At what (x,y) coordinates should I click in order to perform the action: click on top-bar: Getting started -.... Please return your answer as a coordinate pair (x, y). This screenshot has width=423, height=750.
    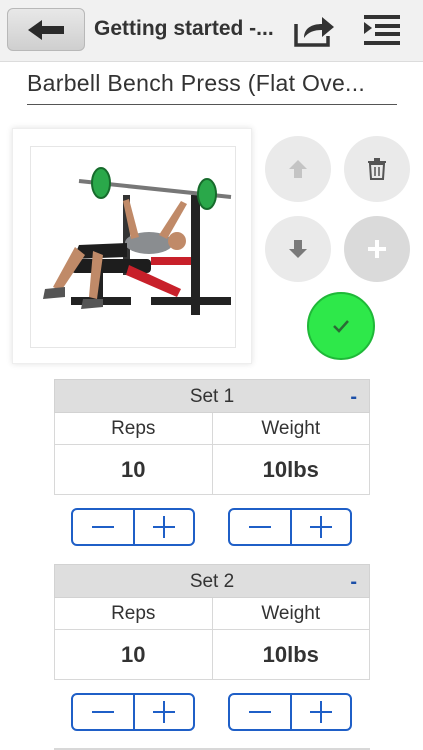
    Looking at the image, I should click on (211, 31).